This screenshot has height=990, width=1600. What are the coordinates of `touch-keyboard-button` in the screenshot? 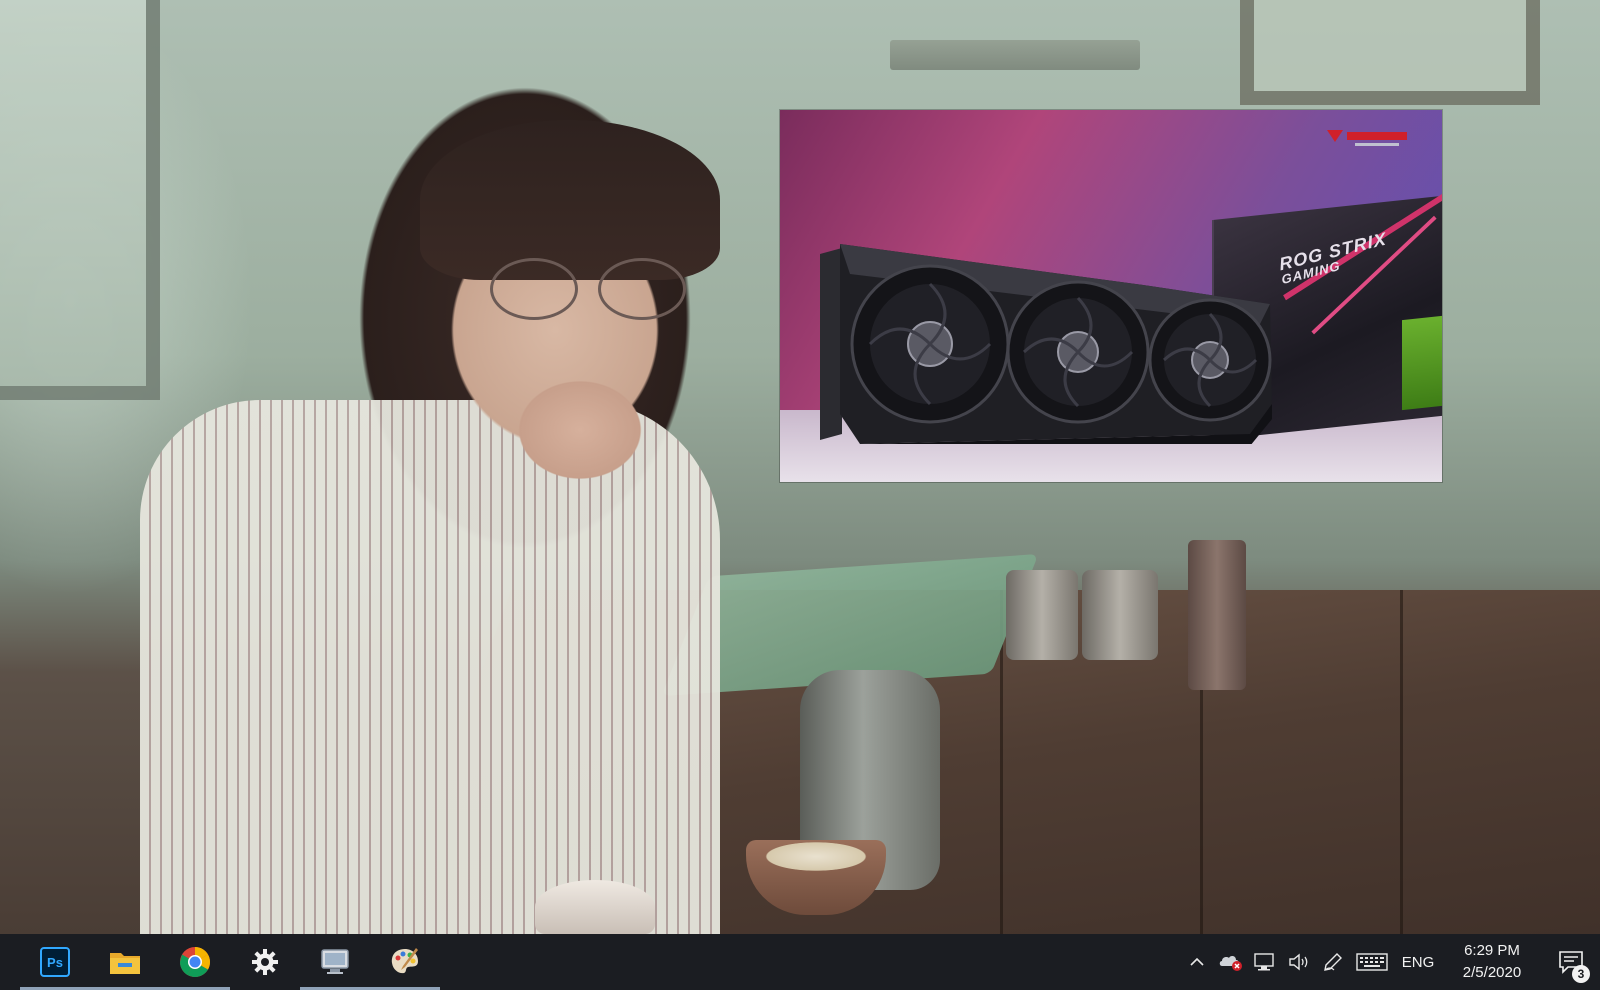 It's located at (1372, 962).